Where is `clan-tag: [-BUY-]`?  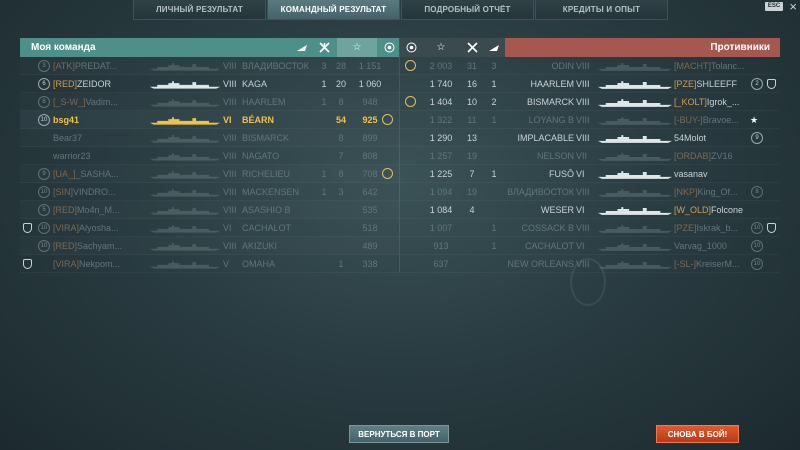 clan-tag: [-BUY-] is located at coordinates (688, 120).